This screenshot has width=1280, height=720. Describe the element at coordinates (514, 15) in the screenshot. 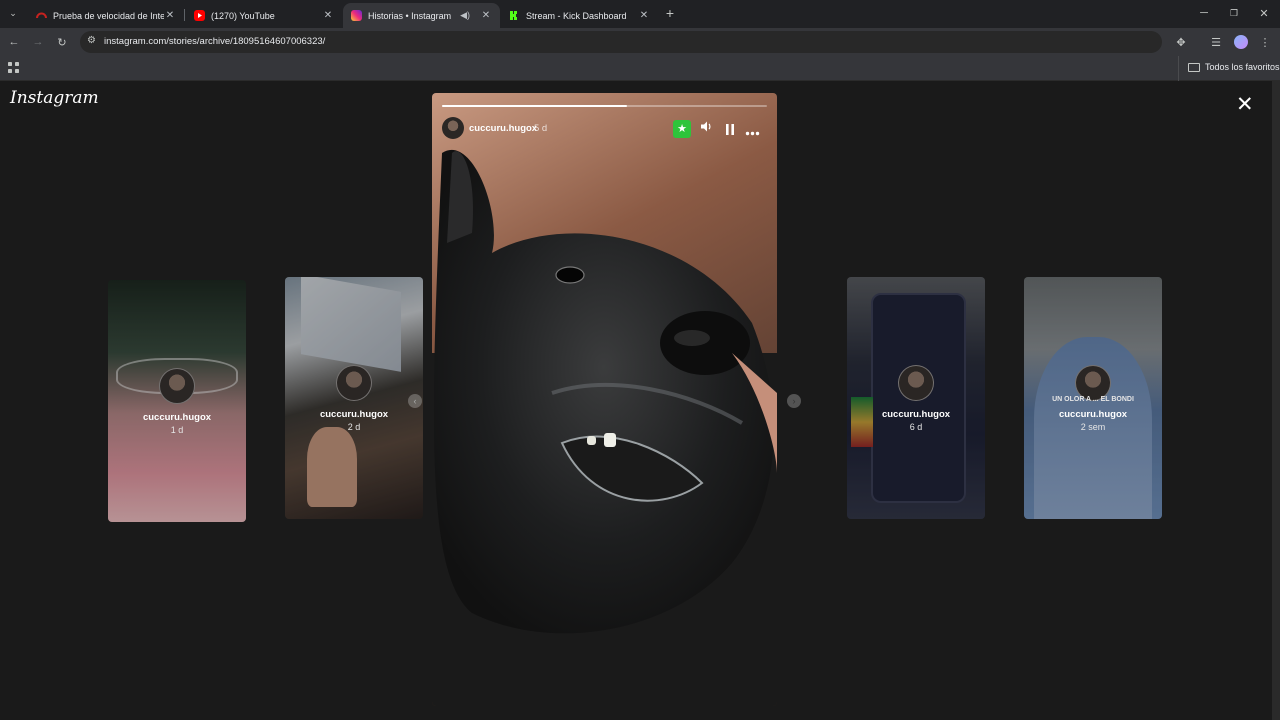

I see `kick-favicon-icon` at that location.